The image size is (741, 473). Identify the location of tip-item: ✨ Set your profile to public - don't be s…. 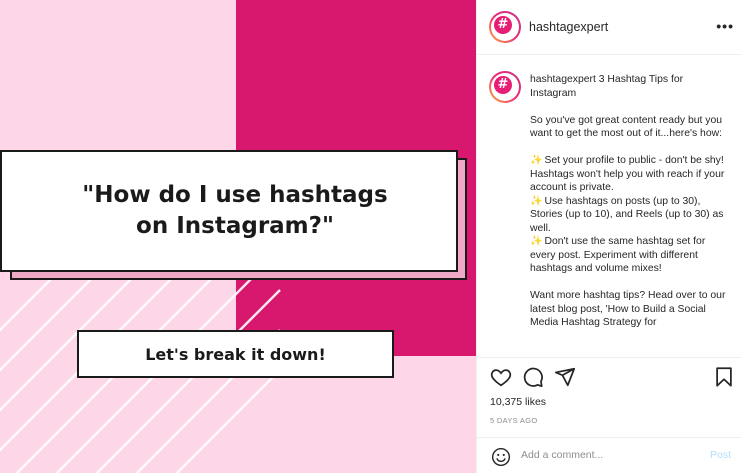
(627, 174).